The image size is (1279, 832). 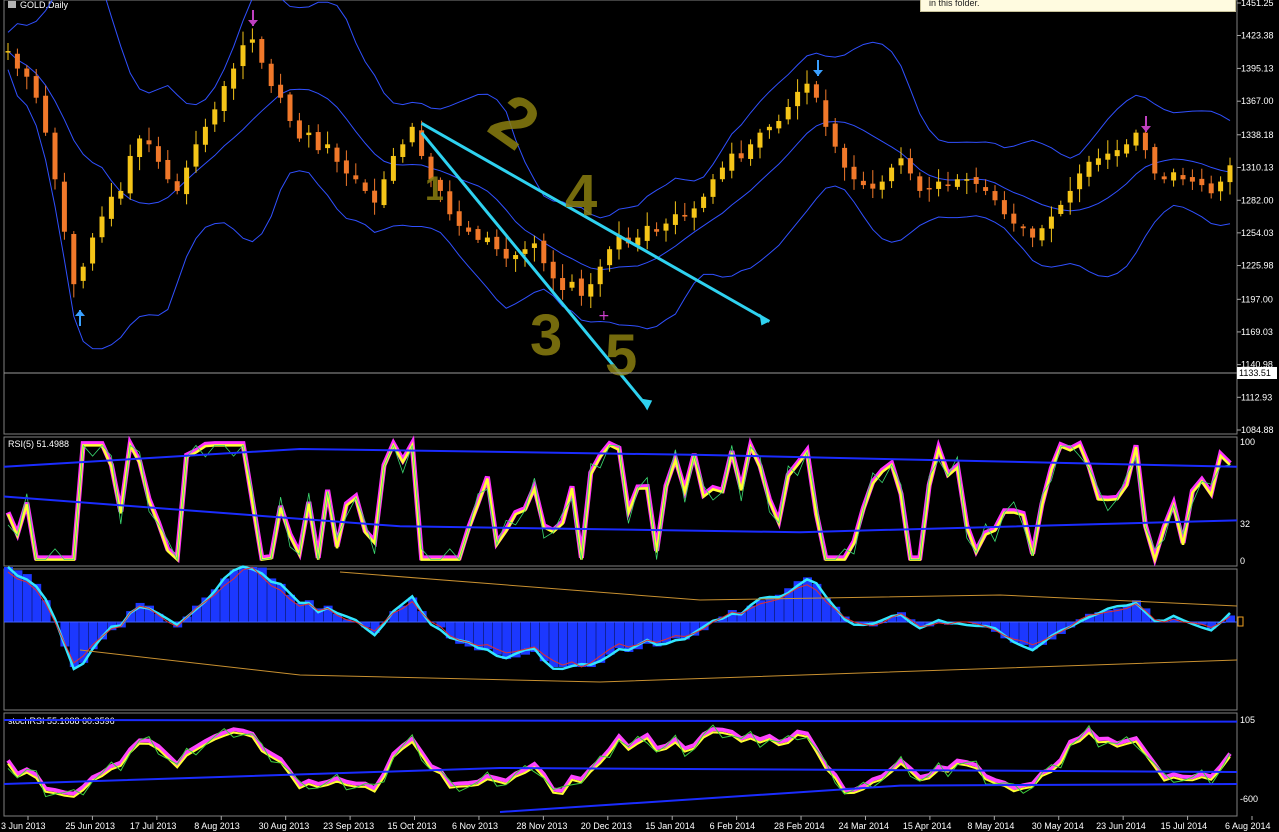 I want to click on price-tick-label: 1310.13, so click(x=1257, y=167).